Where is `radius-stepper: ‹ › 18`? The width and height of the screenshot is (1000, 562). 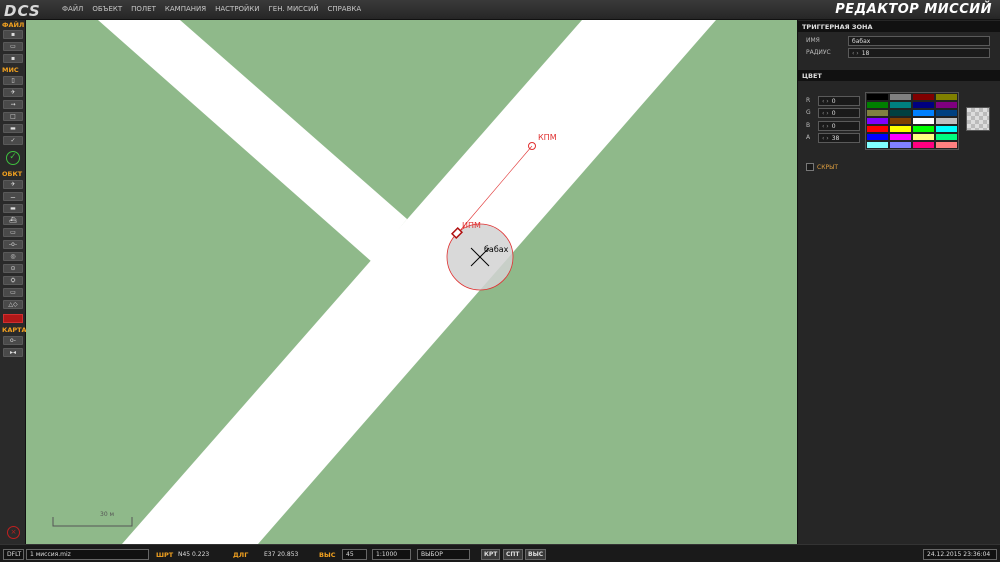
radius-stepper: ‹ › 18 is located at coordinates (919, 53).